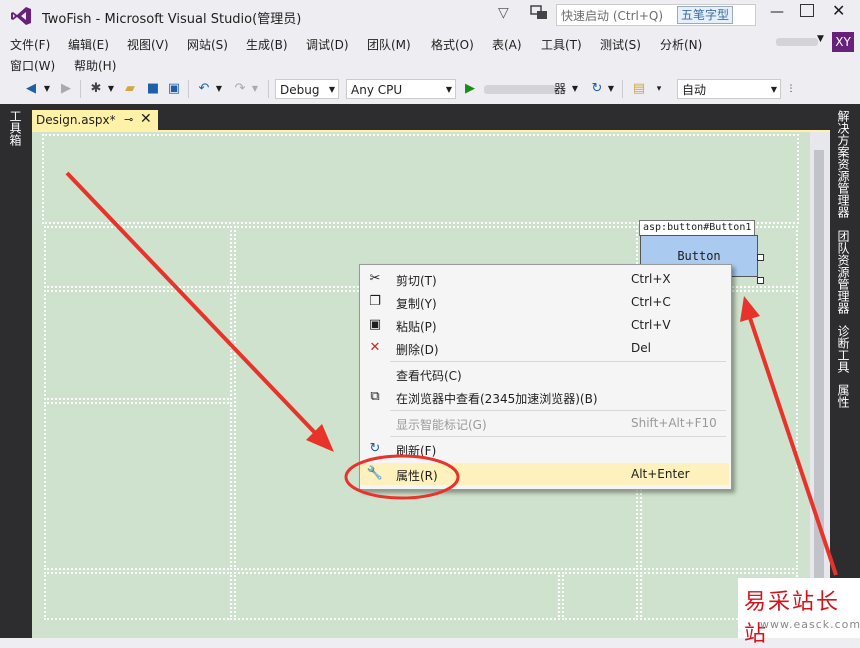 The width and height of the screenshot is (860, 648). What do you see at coordinates (544, 325) in the screenshot?
I see `menu-item-paste: ▣ 粘贴(P) Ctrl+V` at bounding box center [544, 325].